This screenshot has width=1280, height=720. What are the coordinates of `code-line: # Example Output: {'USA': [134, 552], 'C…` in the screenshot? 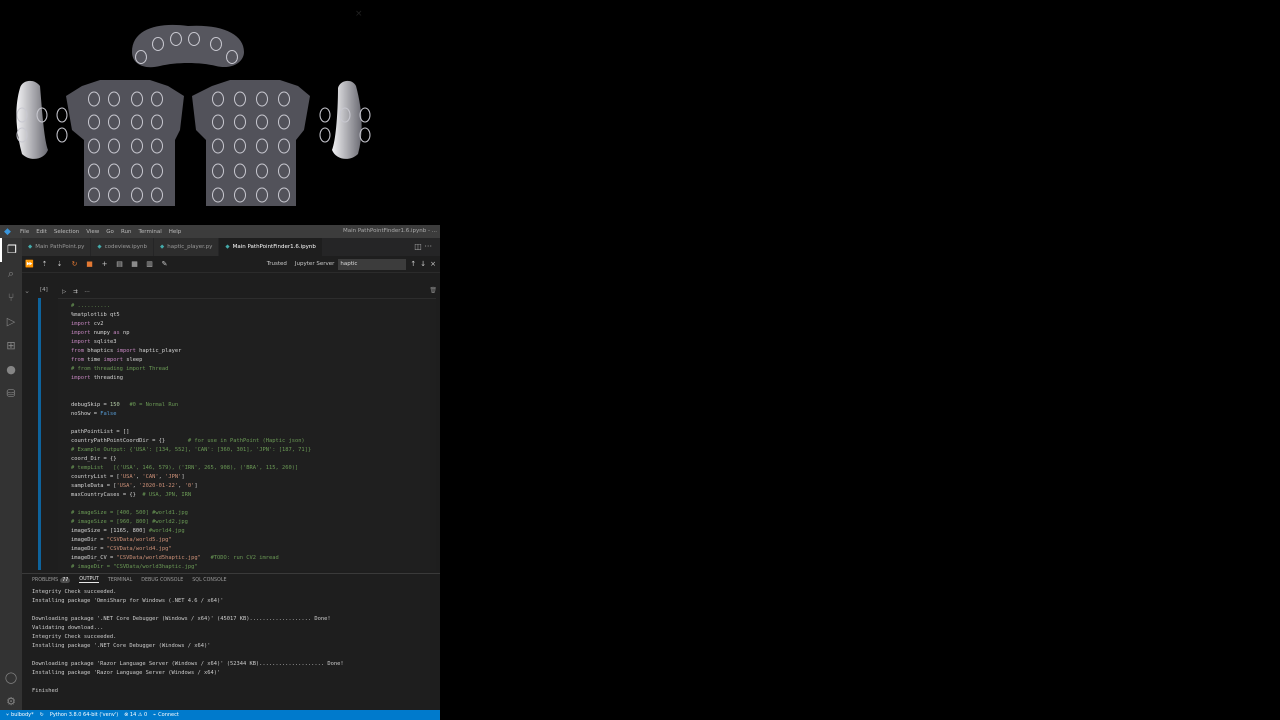 It's located at (191, 450).